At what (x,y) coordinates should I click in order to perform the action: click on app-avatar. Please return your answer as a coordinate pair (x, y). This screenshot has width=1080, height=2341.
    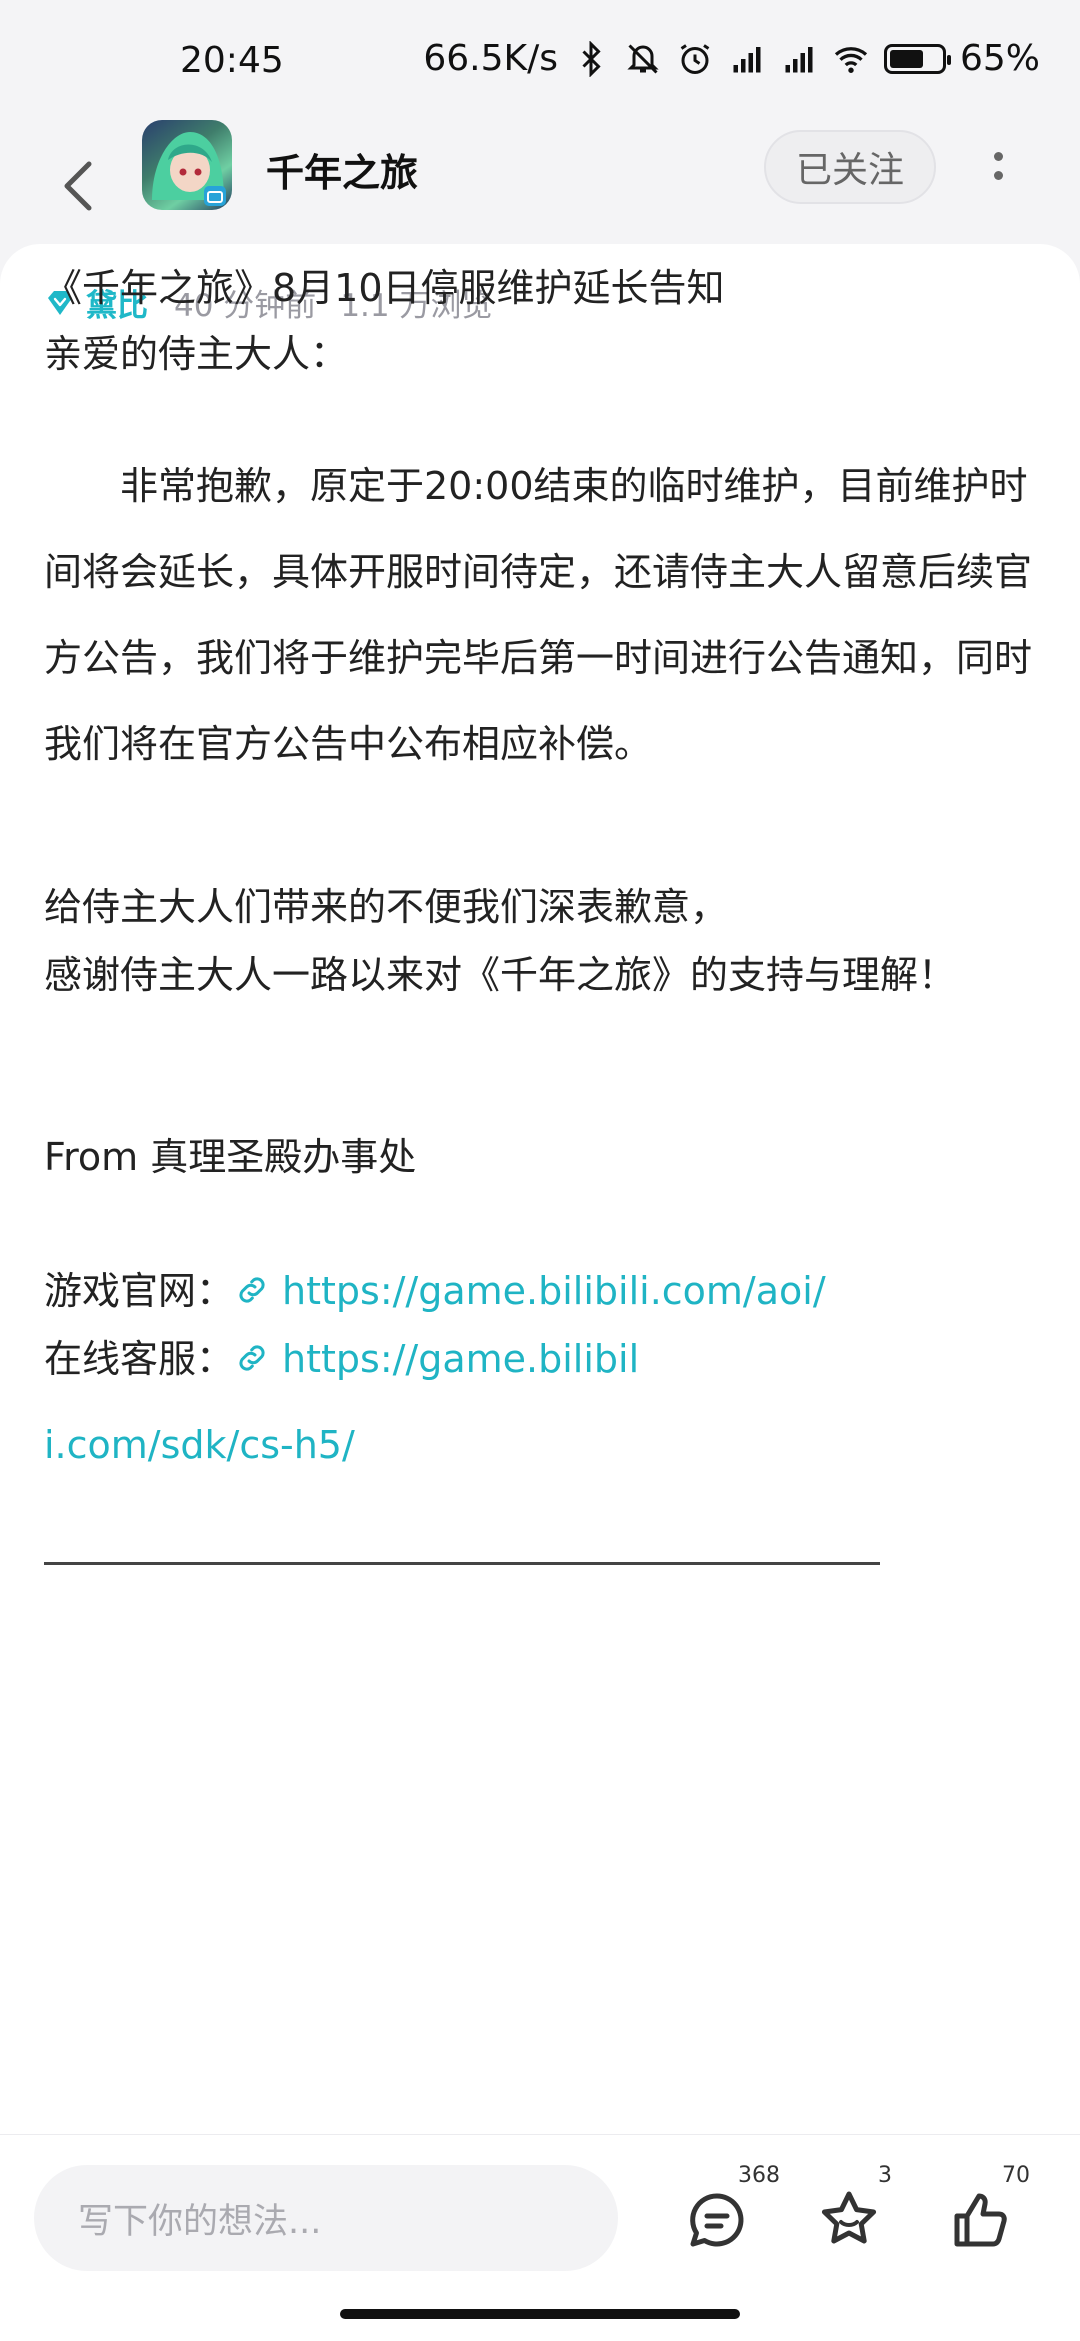
    Looking at the image, I should click on (187, 165).